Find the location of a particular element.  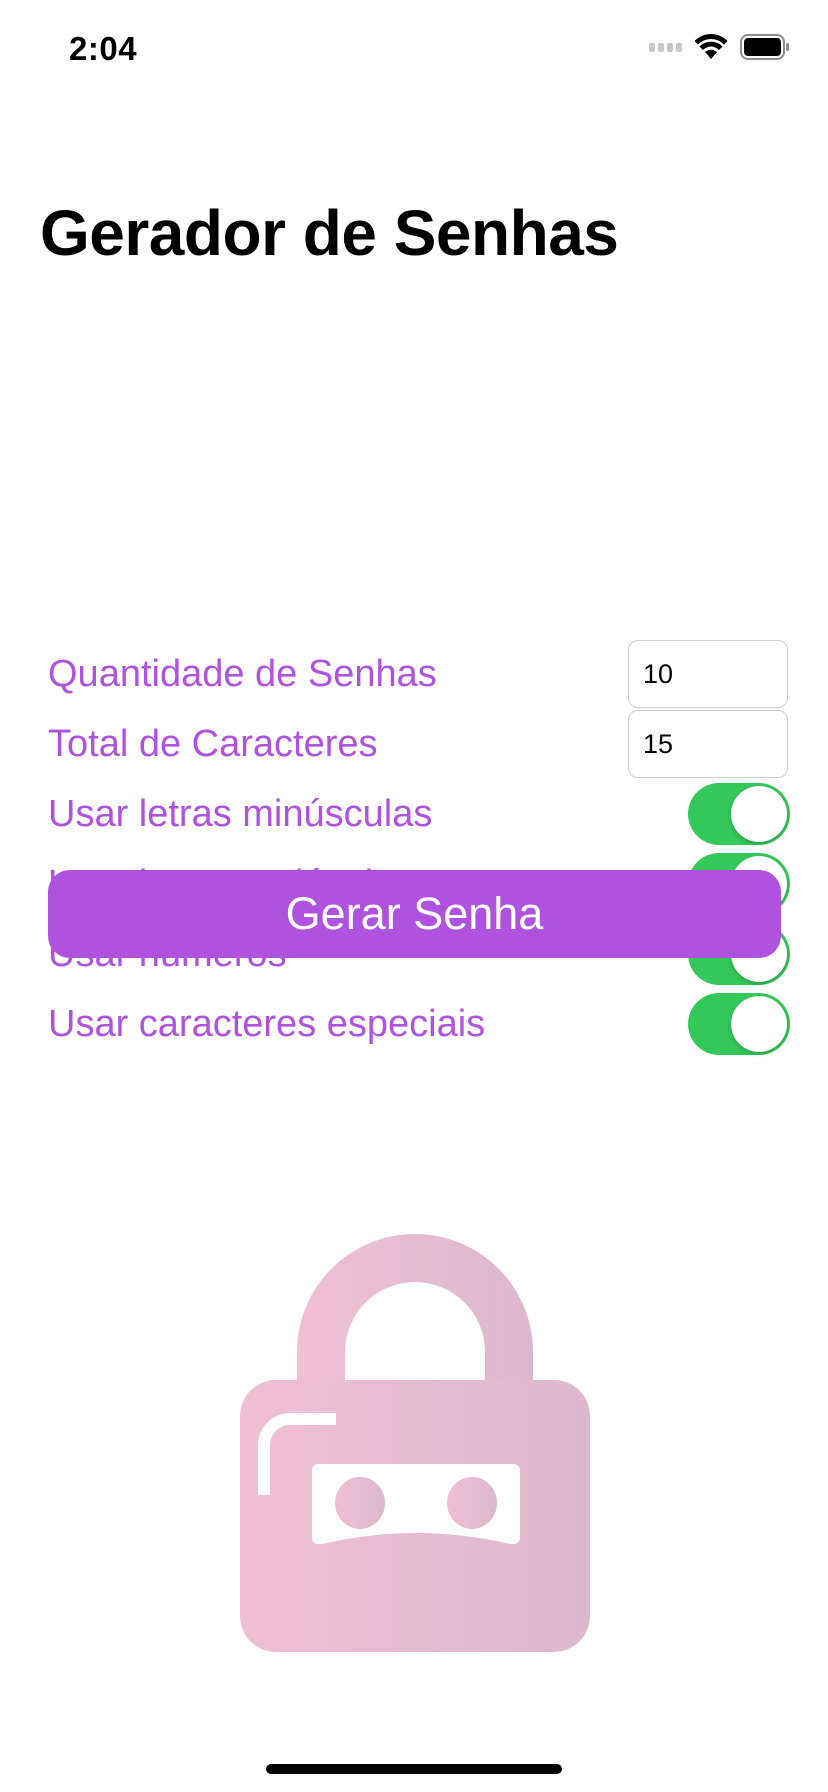

length-row: Total de Caracteres 15 is located at coordinates (418, 744).